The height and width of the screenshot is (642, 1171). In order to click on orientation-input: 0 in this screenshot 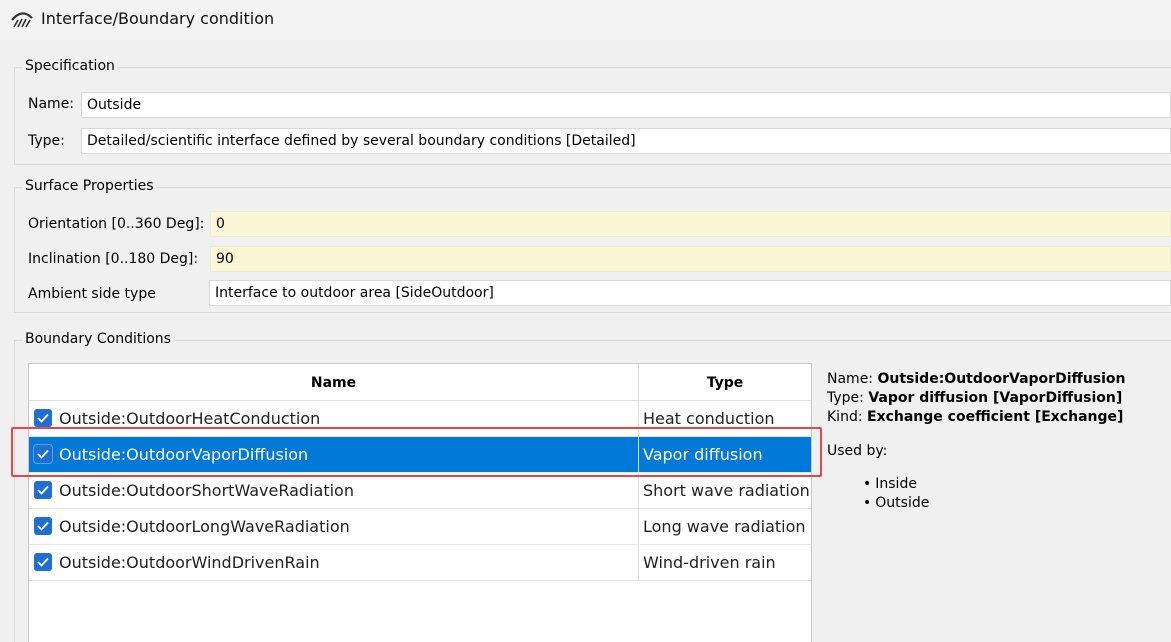, I will do `click(690, 224)`.